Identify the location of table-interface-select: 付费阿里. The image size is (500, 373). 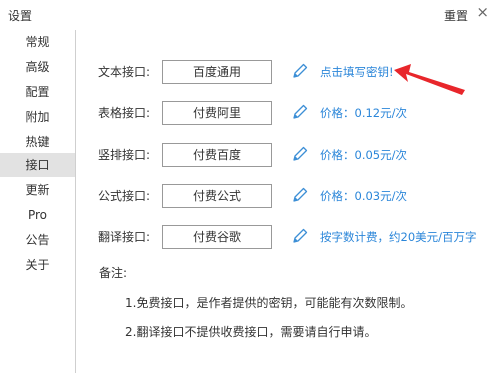
(217, 113).